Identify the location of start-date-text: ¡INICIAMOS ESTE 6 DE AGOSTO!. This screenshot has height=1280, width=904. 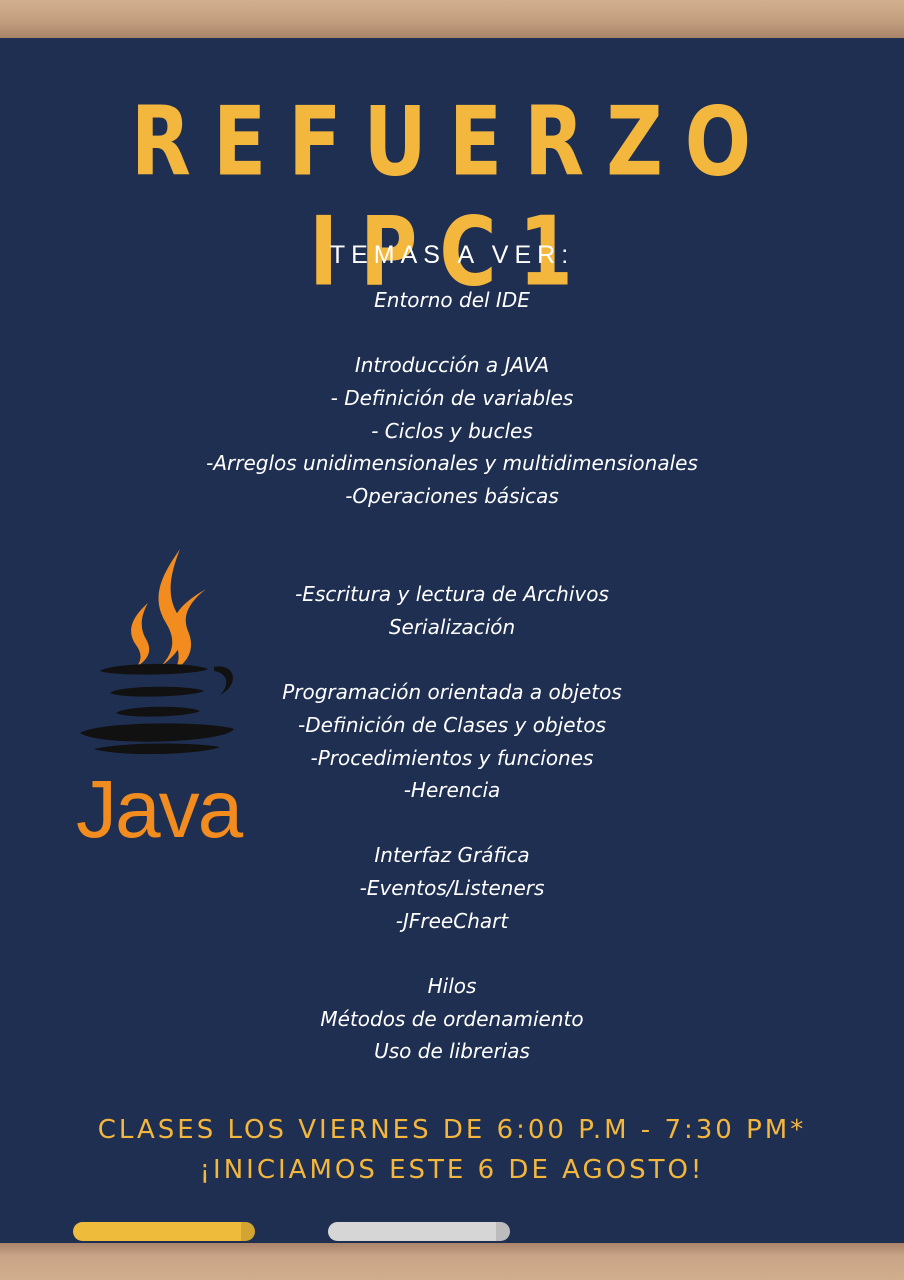
(452, 1170).